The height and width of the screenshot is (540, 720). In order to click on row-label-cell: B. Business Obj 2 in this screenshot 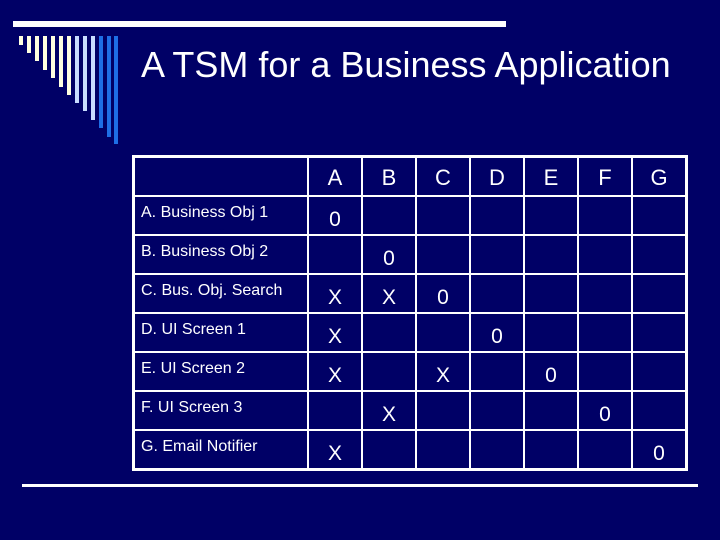, I will do `click(220, 254)`.